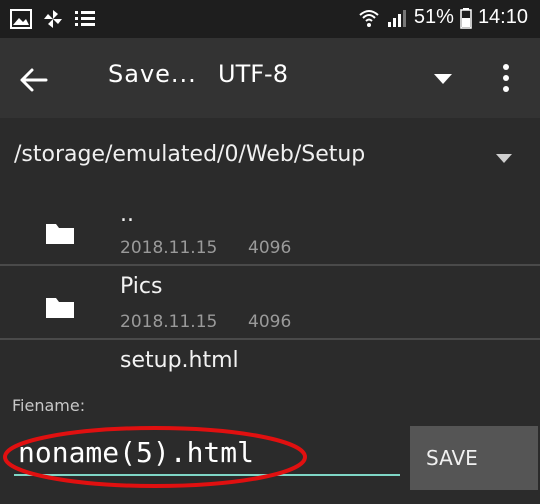 The width and height of the screenshot is (540, 504). I want to click on item-name: .., so click(127, 214).